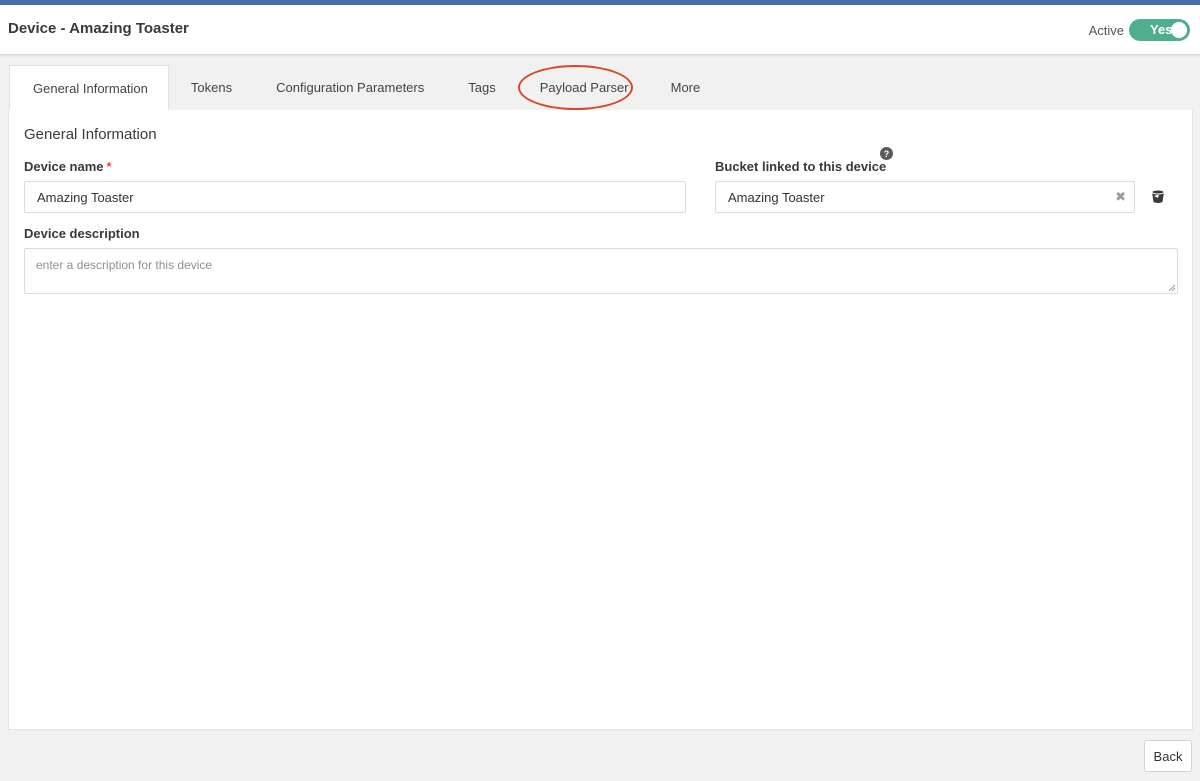 The height and width of the screenshot is (781, 1200). What do you see at coordinates (1120, 197) in the screenshot?
I see `clear-icon: ✖` at bounding box center [1120, 197].